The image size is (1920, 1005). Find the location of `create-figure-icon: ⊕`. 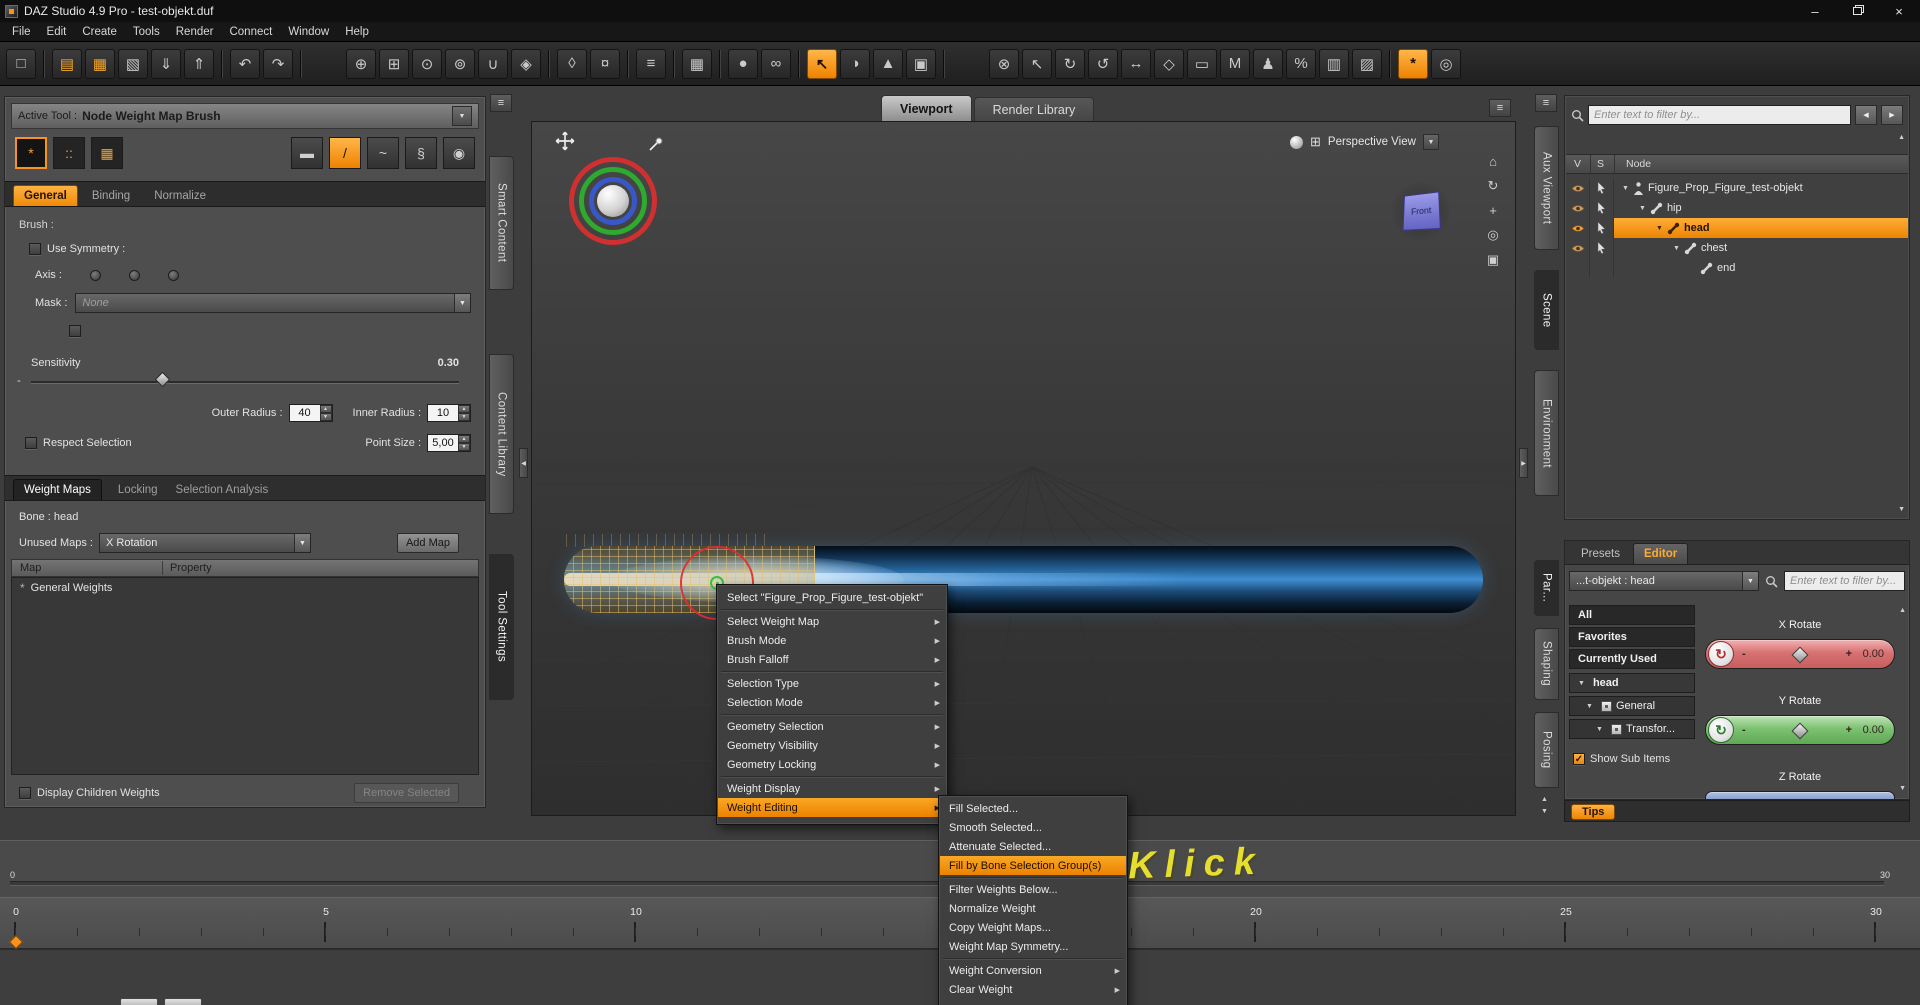

create-figure-icon: ⊕ is located at coordinates (361, 63).